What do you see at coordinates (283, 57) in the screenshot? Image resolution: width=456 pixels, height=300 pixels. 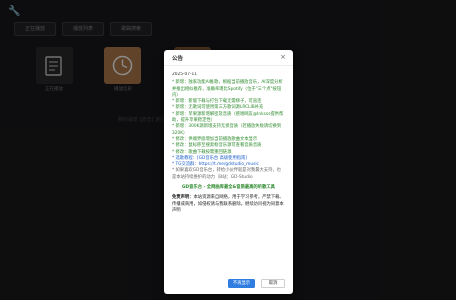 I see `close-icon: ×` at bounding box center [283, 57].